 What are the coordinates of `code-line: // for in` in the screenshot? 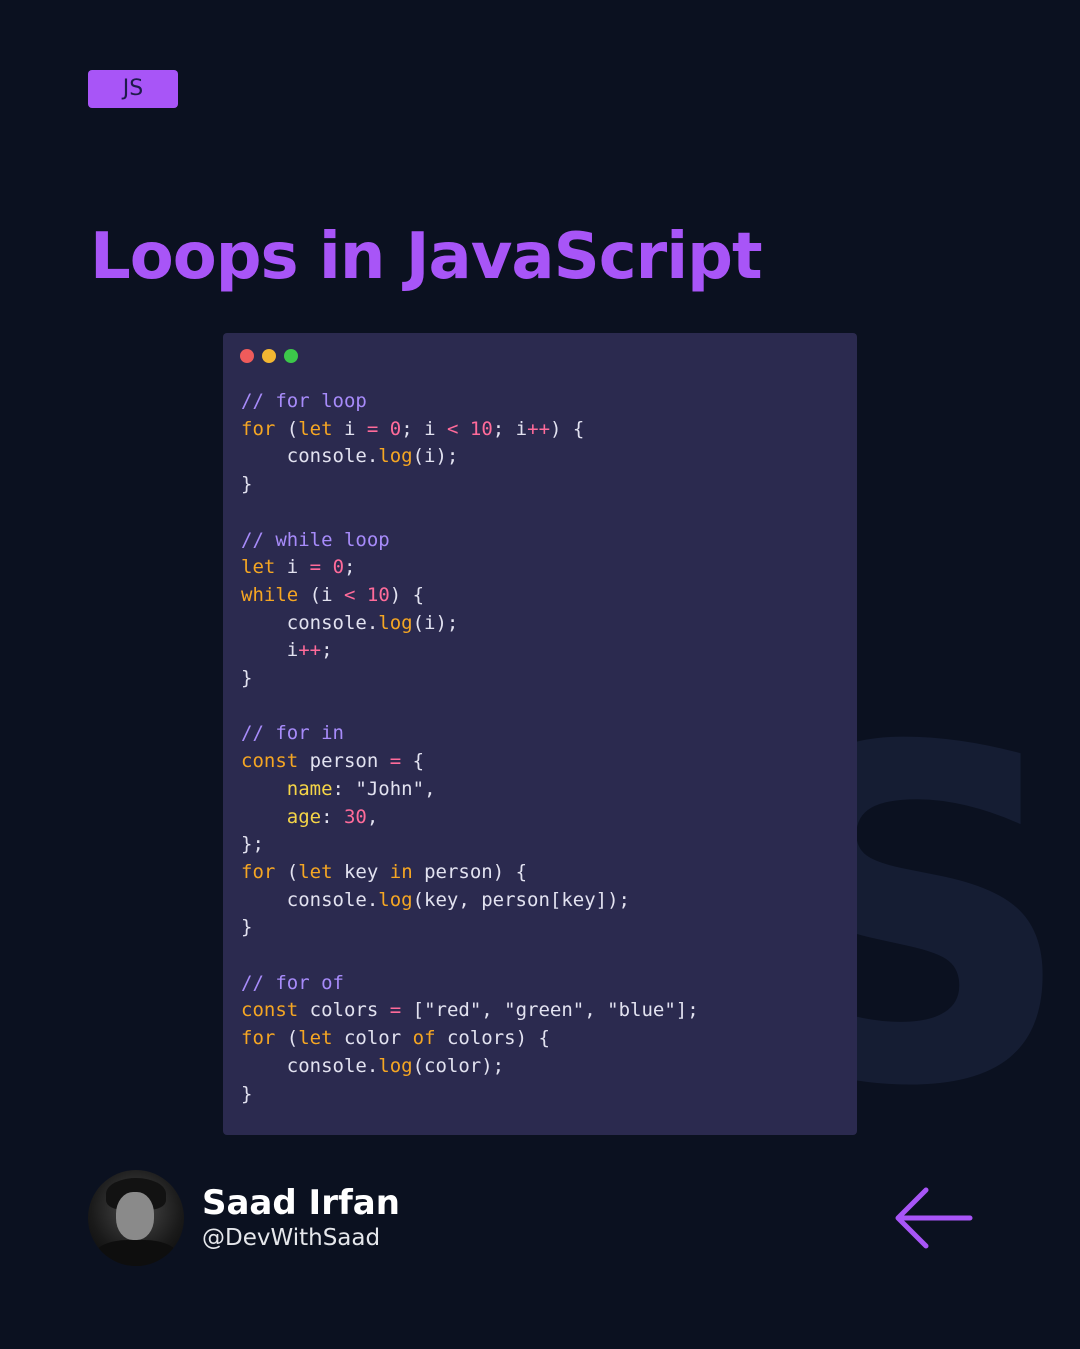 It's located at (470, 734).